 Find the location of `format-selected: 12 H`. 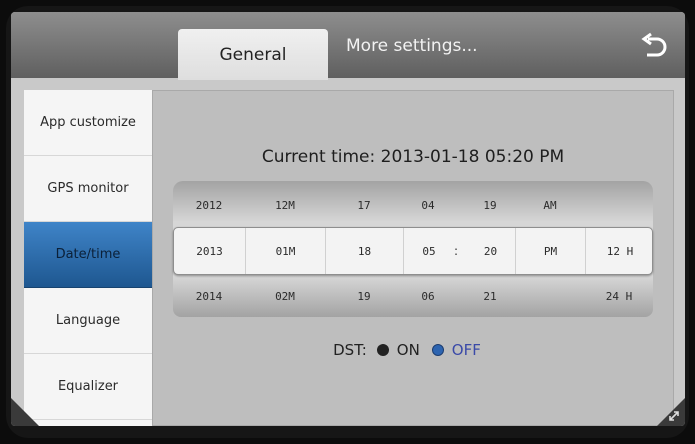

format-selected: 12 H is located at coordinates (620, 251).